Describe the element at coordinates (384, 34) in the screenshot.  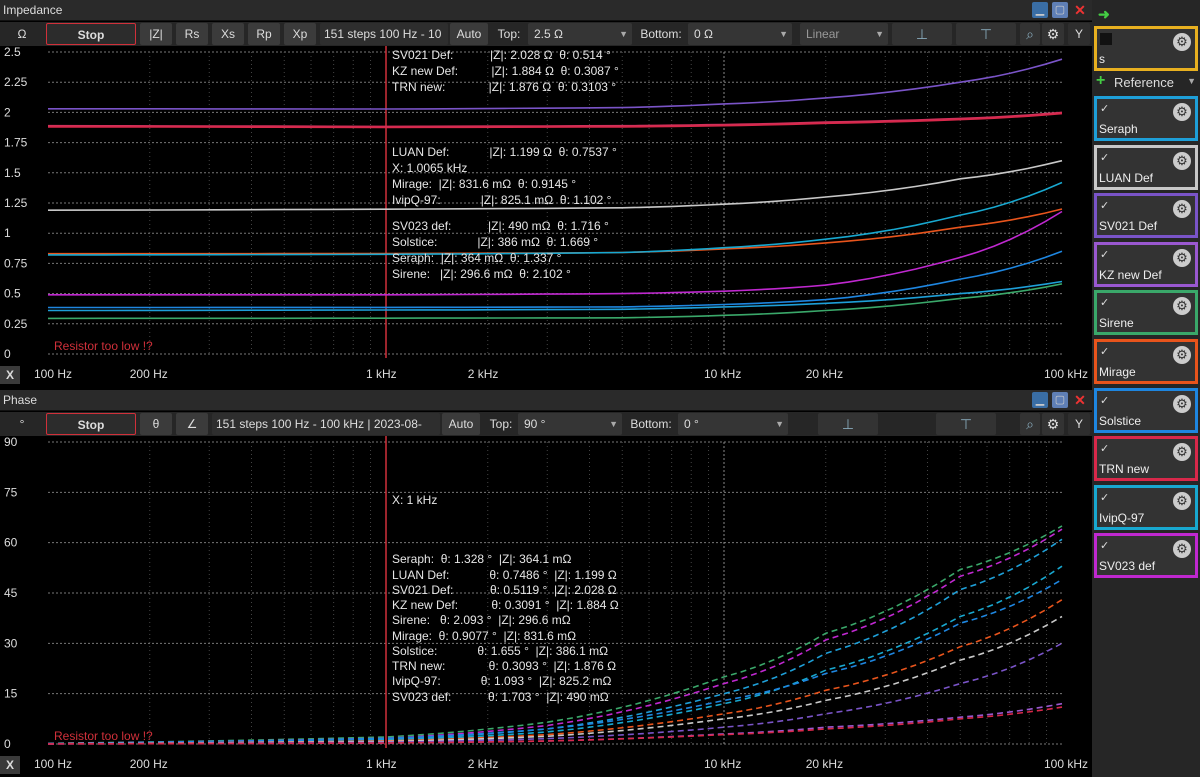
I see `impedance-sweep-info: 151 steps 100 Hz - 10` at that location.